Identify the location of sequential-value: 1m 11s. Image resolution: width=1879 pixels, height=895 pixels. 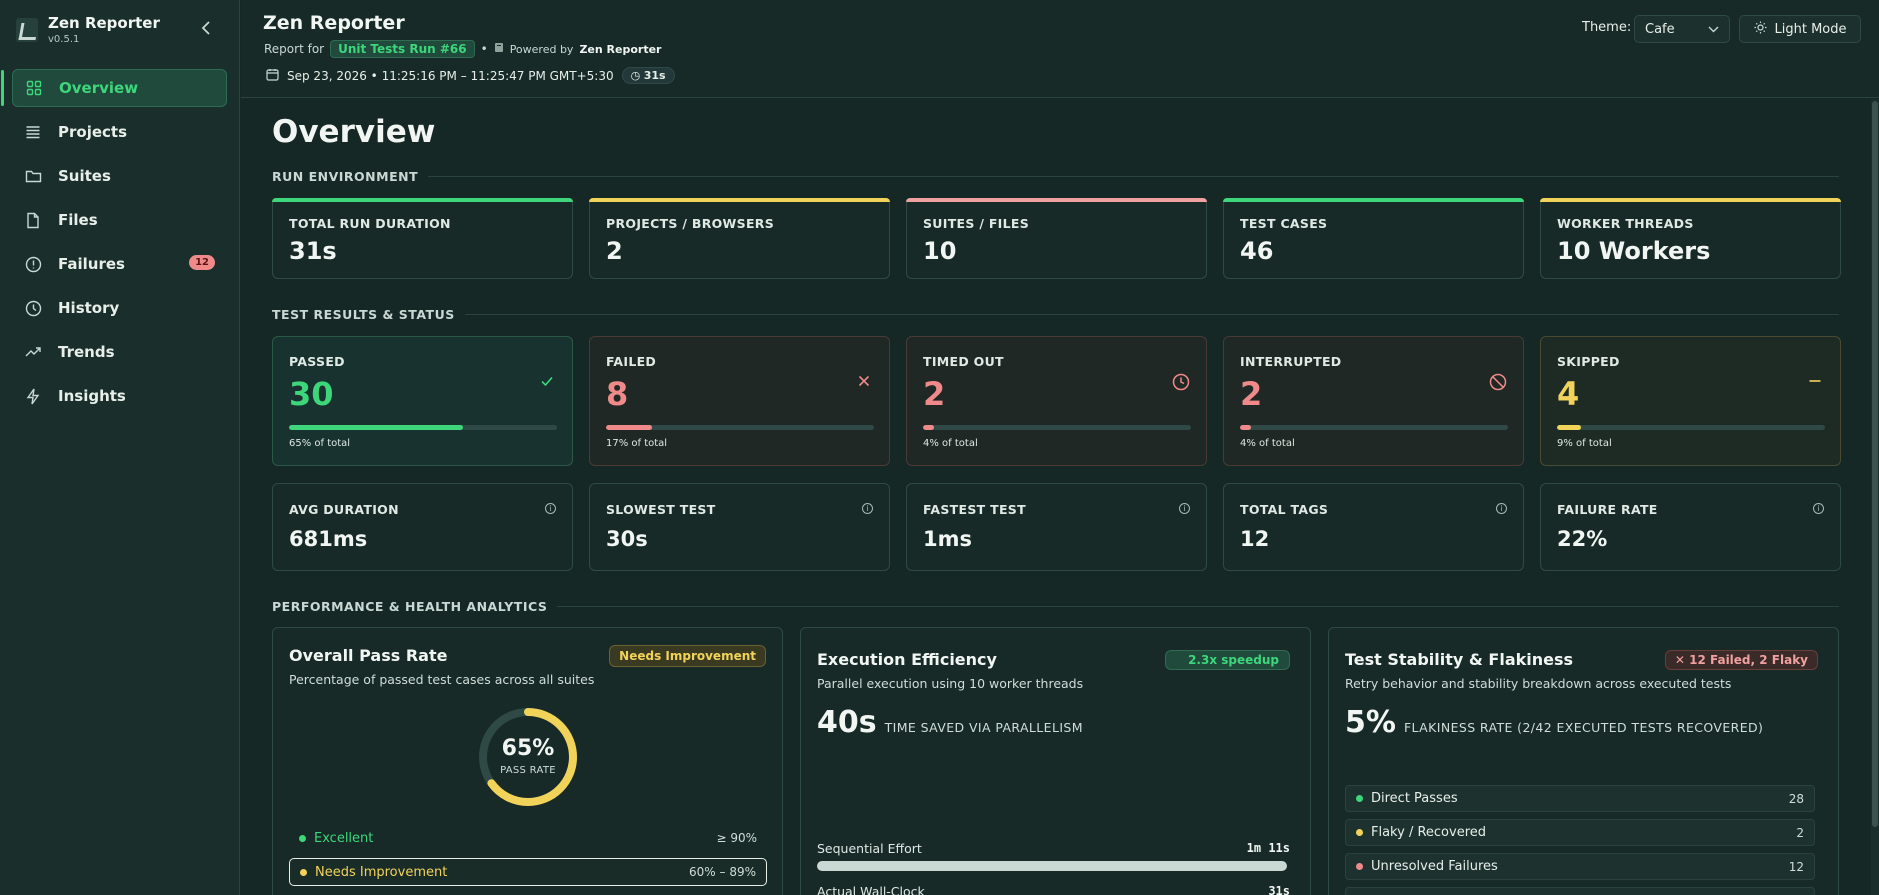
(1268, 848).